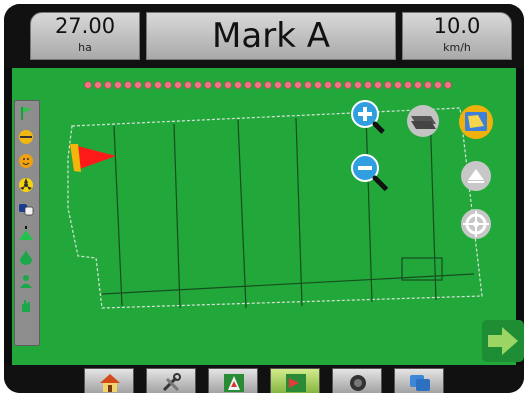 Image resolution: width=528 pixels, height=397 pixels. I want to click on home-icon, so click(110, 383).